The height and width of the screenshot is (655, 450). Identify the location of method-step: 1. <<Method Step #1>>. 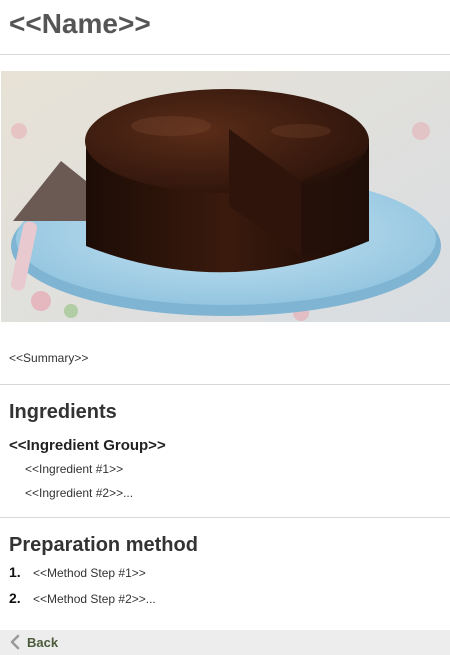
(77, 572).